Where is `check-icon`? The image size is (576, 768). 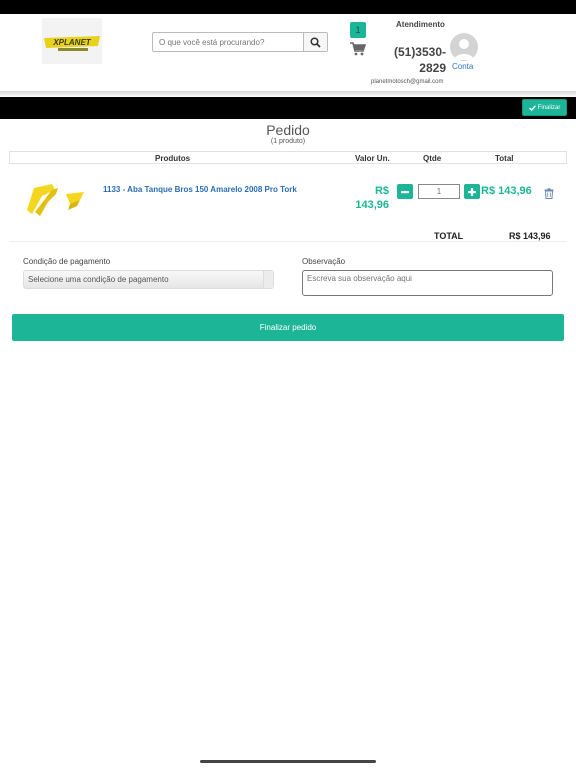
check-icon is located at coordinates (532, 107).